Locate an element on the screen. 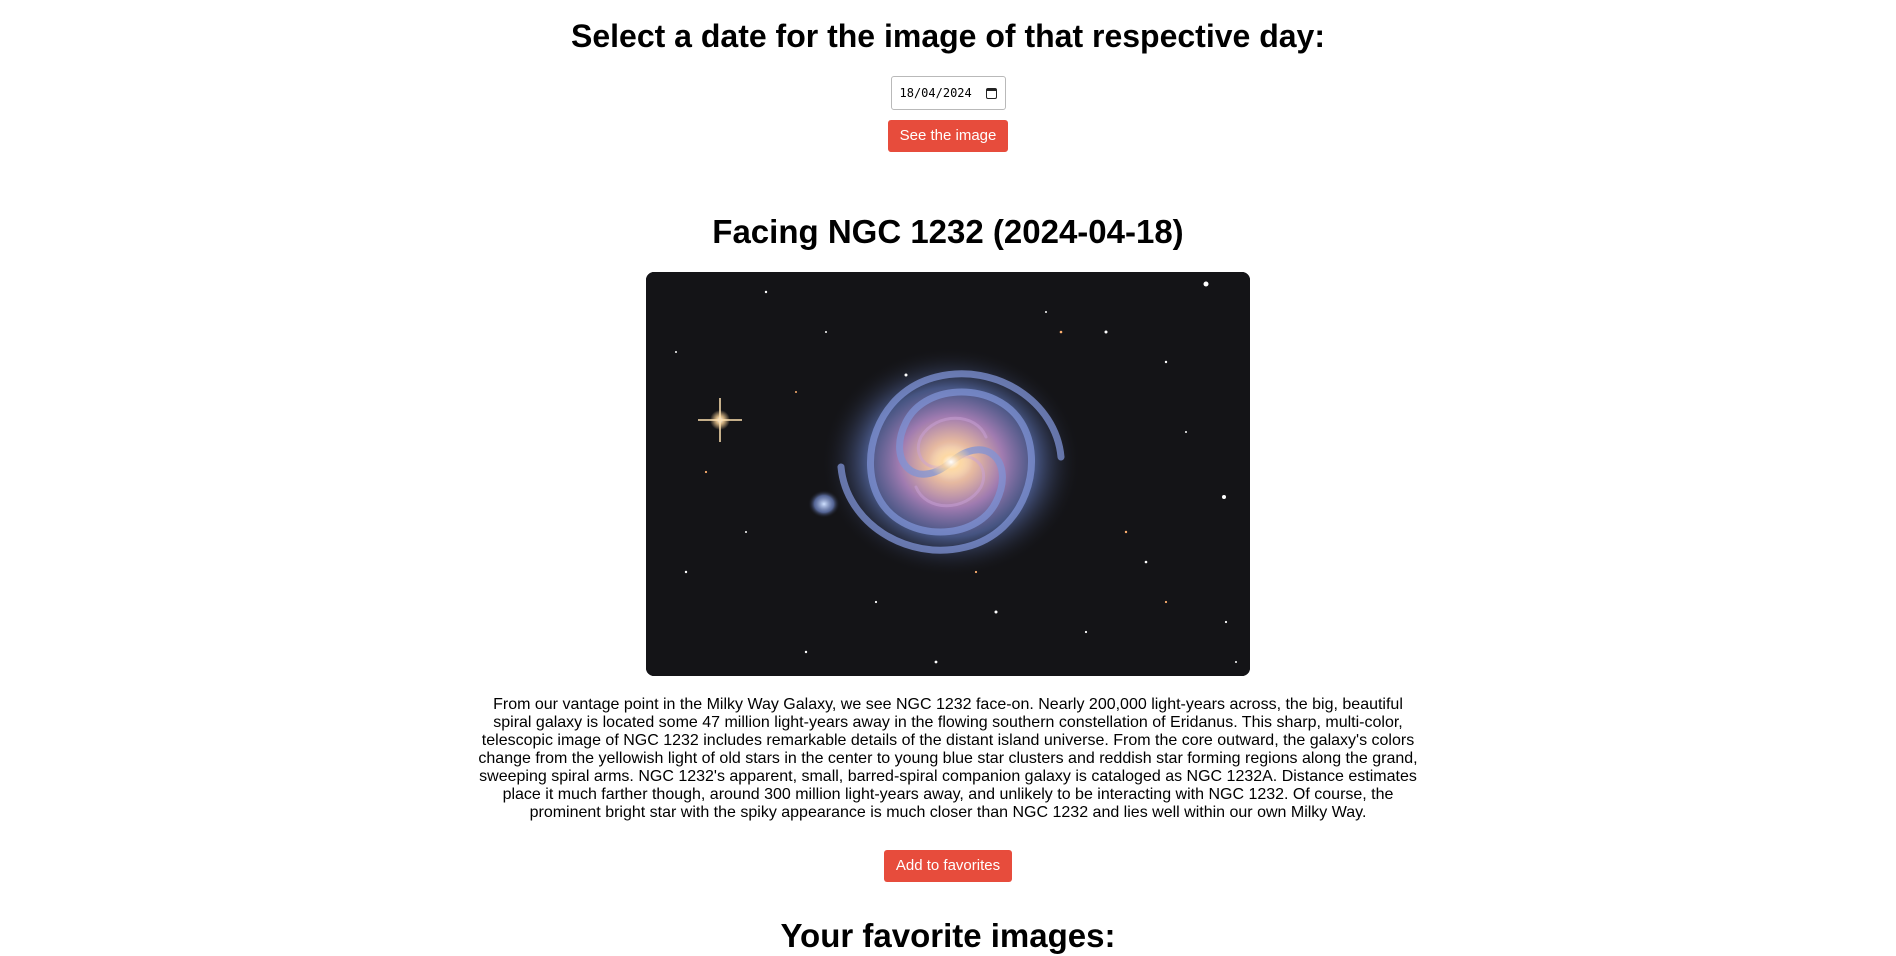 Image resolution: width=1896 pixels, height=956 pixels. see-image-button: See the image is located at coordinates (948, 136).